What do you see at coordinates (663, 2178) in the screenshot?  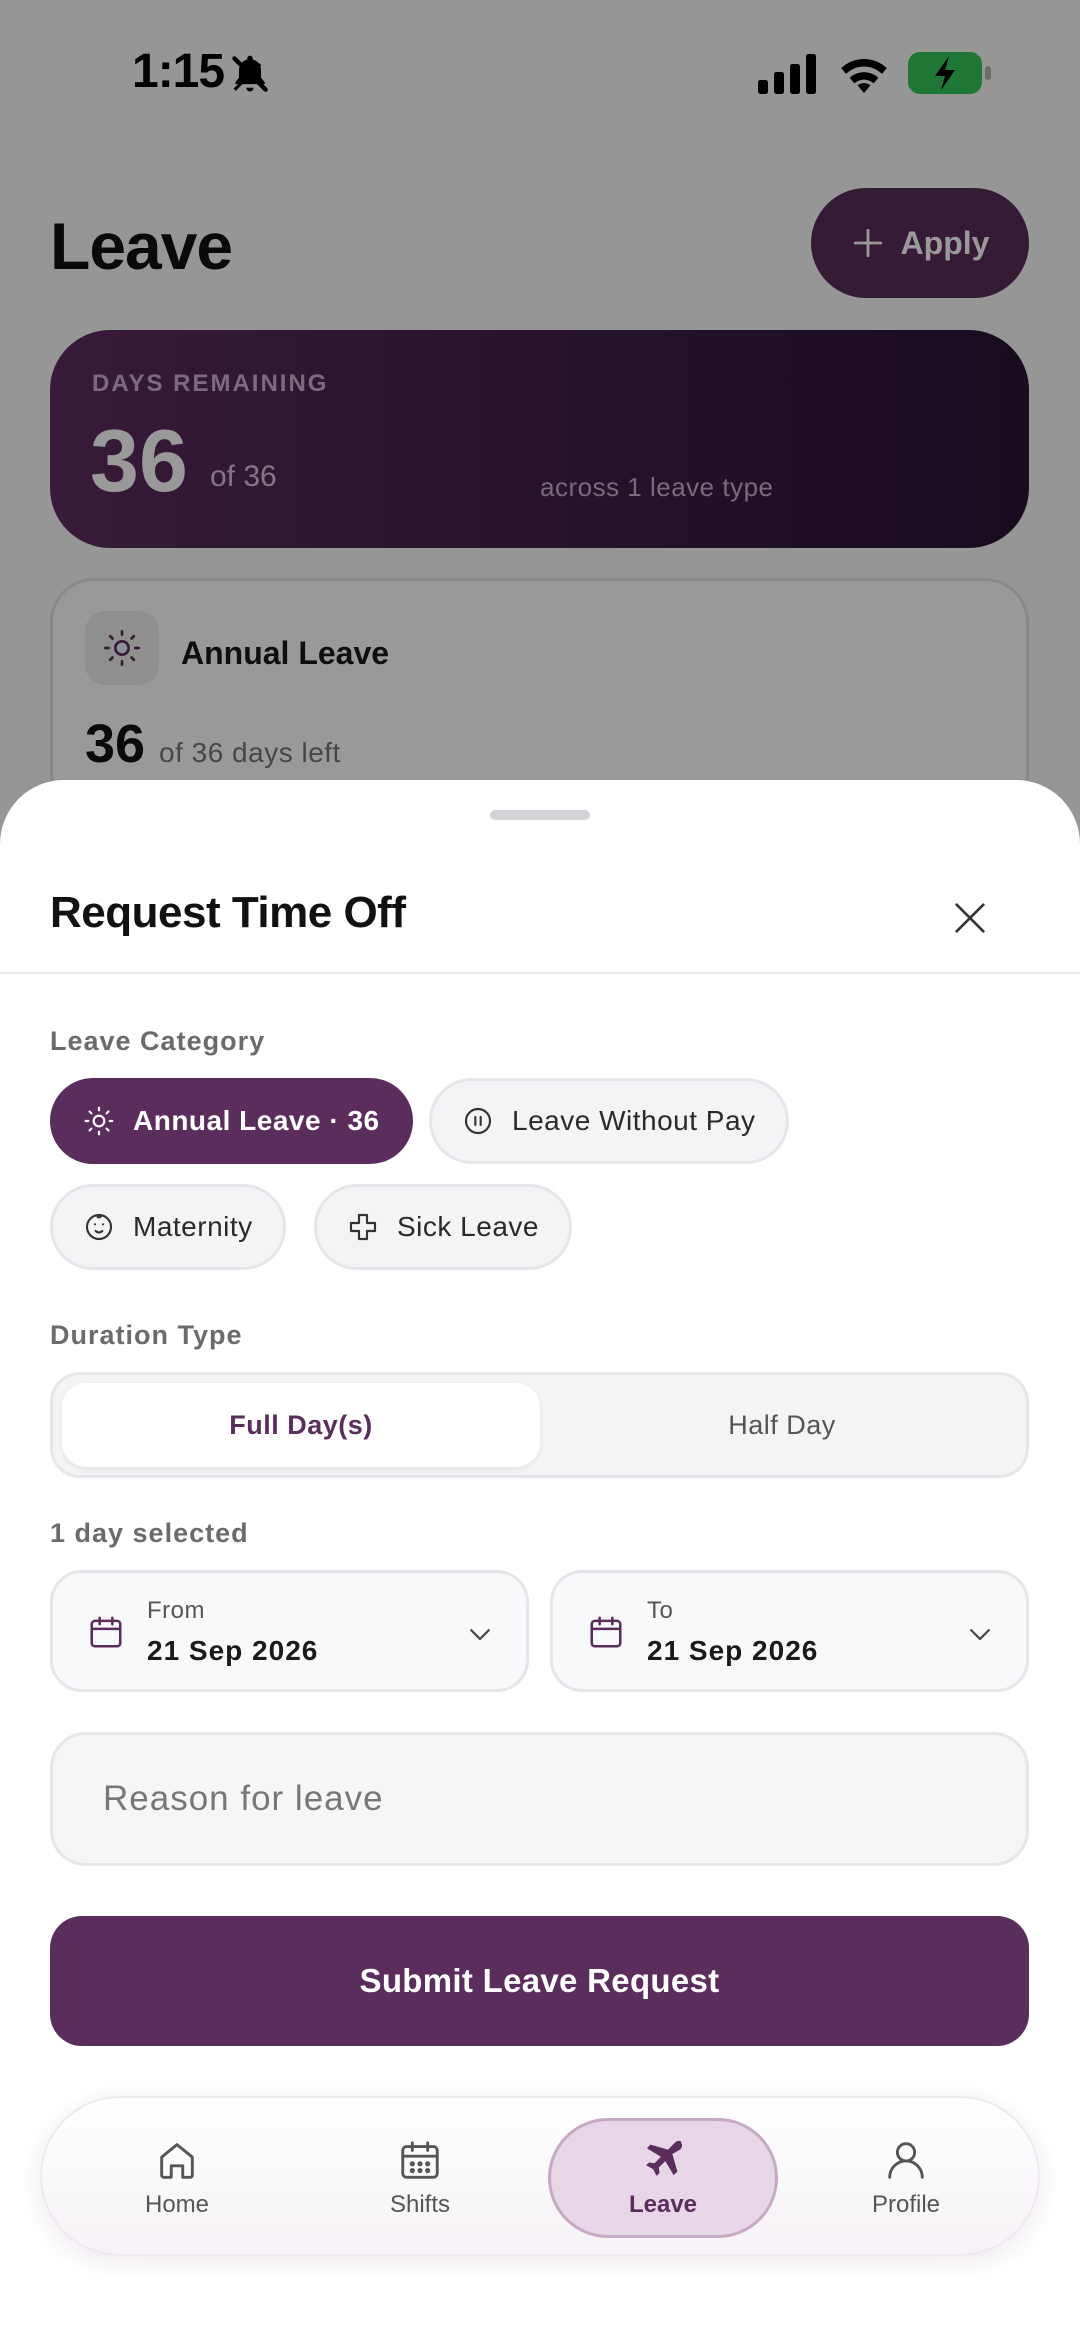 I see `nav-item-leave: Leave` at bounding box center [663, 2178].